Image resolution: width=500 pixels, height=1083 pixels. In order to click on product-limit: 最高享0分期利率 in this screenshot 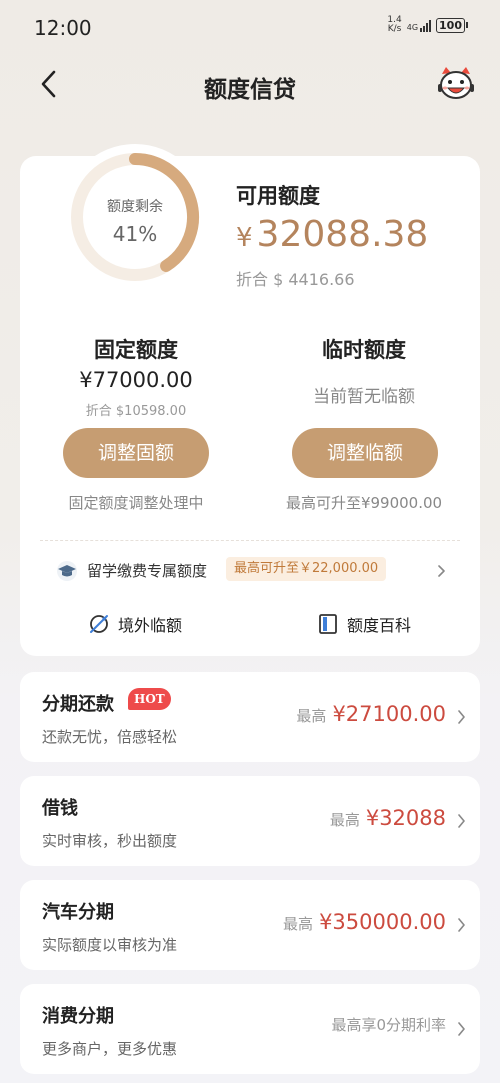, I will do `click(388, 1025)`.